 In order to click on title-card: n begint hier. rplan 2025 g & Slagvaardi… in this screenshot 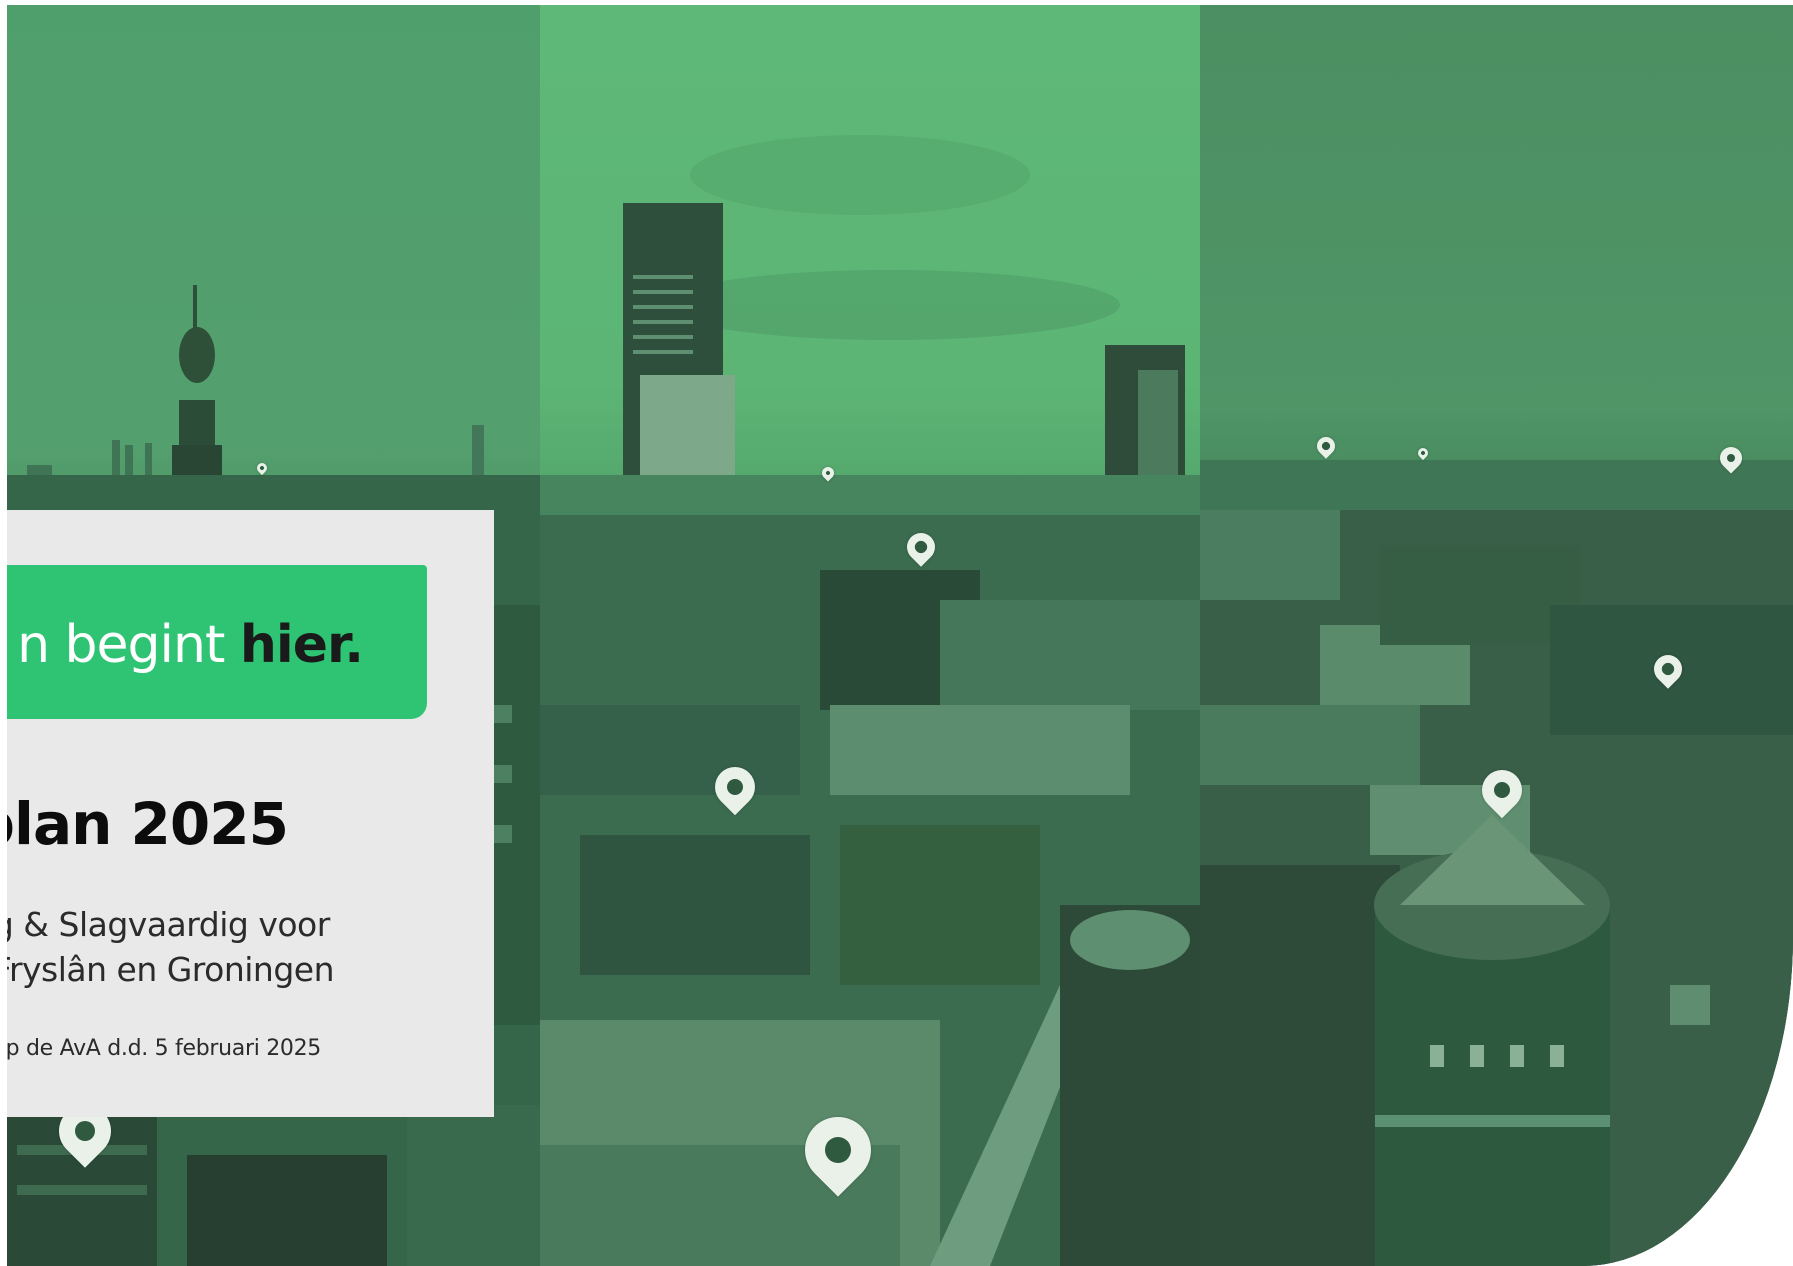, I will do `click(250, 813)`.